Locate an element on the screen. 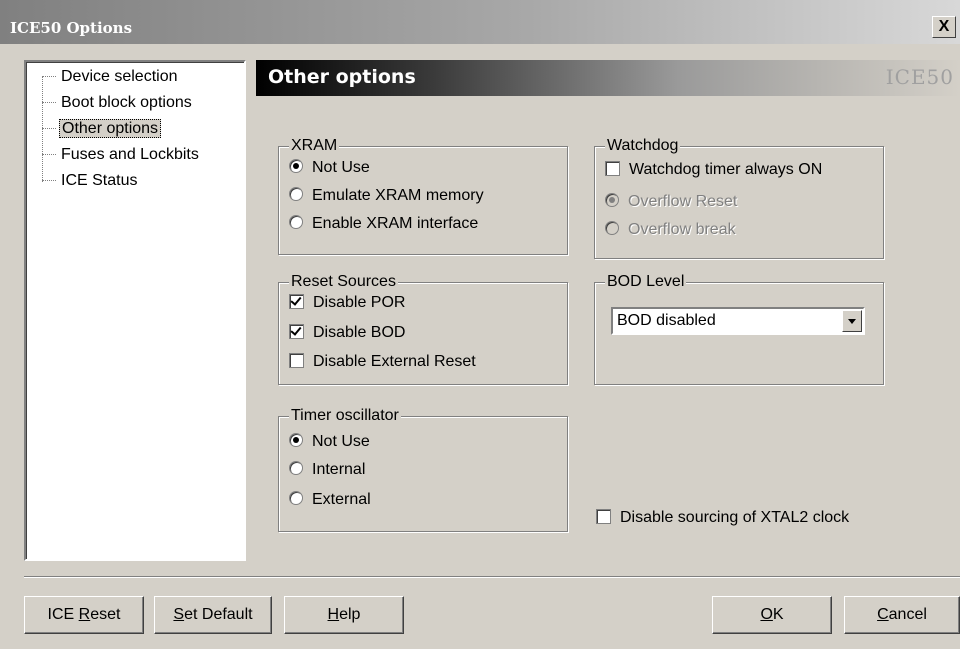 The height and width of the screenshot is (649, 960). tree-item-other-options: Other options is located at coordinates (102, 129).